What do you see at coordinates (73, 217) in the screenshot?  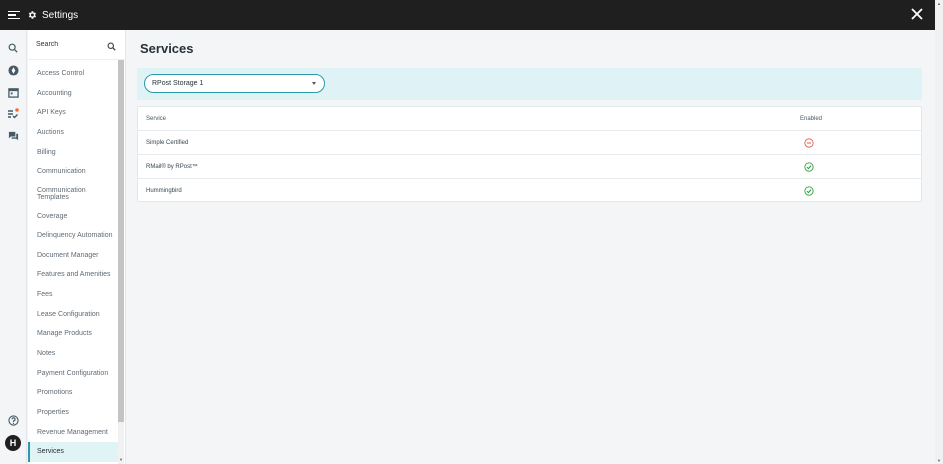 I see `sidebar-item-coverage: Coverage` at bounding box center [73, 217].